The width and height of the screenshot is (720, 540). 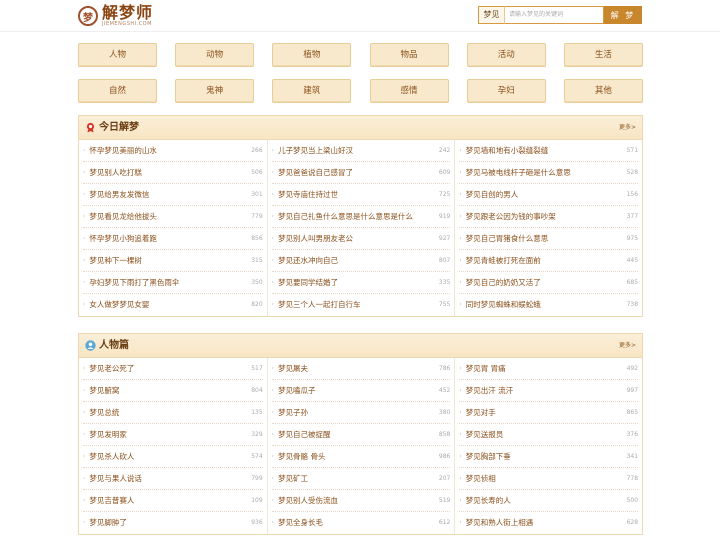 I want to click on item-view-count: 574, so click(x=257, y=456).